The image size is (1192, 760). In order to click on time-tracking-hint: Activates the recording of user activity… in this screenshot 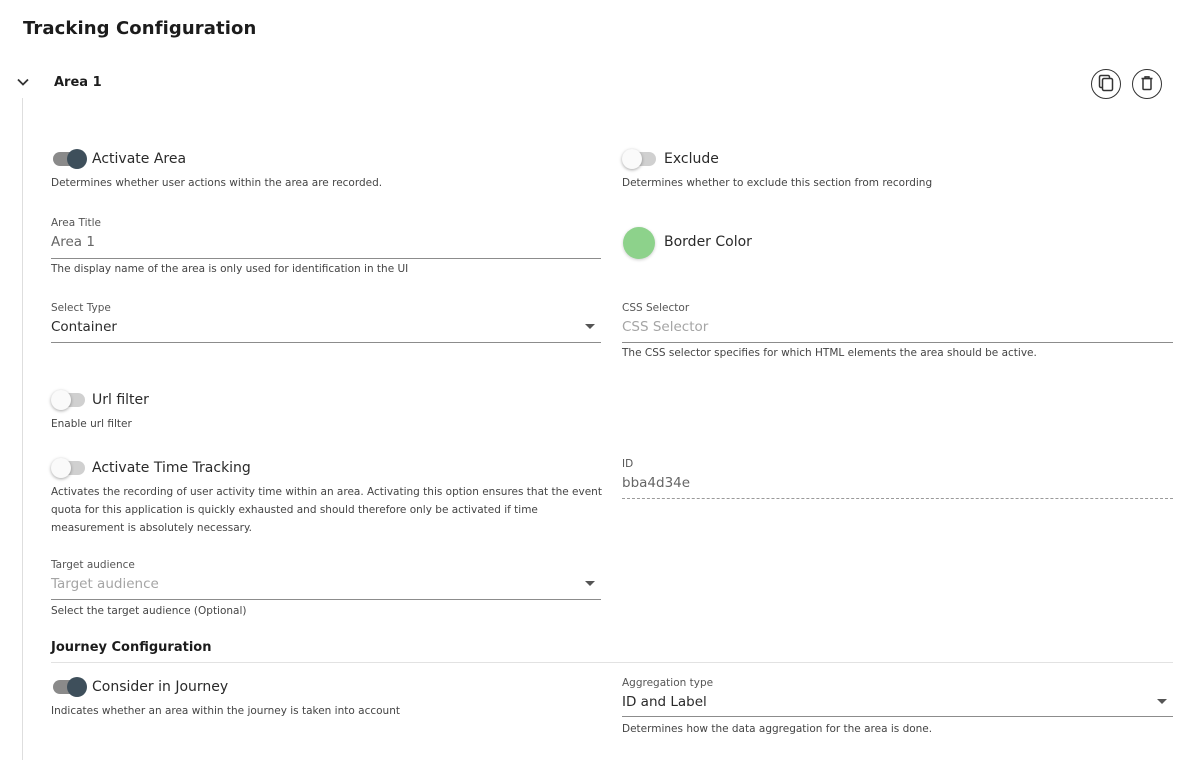, I will do `click(326, 510)`.